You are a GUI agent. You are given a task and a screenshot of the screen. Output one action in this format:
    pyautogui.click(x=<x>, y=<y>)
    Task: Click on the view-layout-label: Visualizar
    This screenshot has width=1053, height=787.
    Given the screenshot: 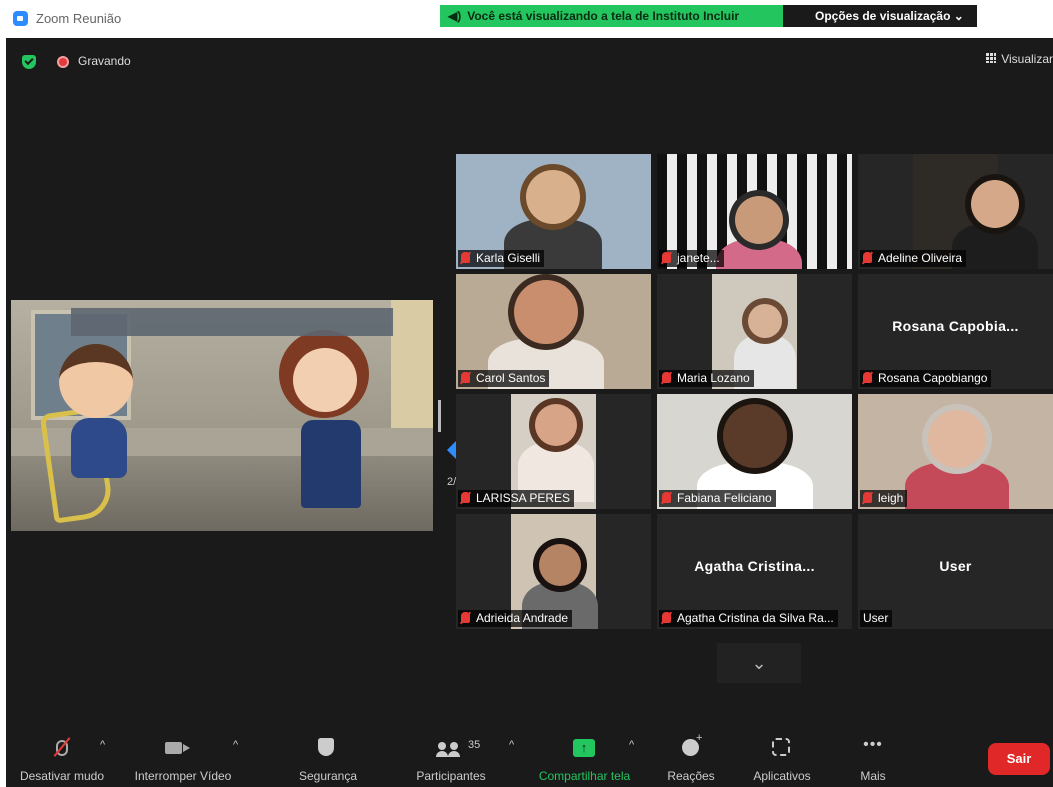 What is the action you would take?
    pyautogui.click(x=1027, y=59)
    